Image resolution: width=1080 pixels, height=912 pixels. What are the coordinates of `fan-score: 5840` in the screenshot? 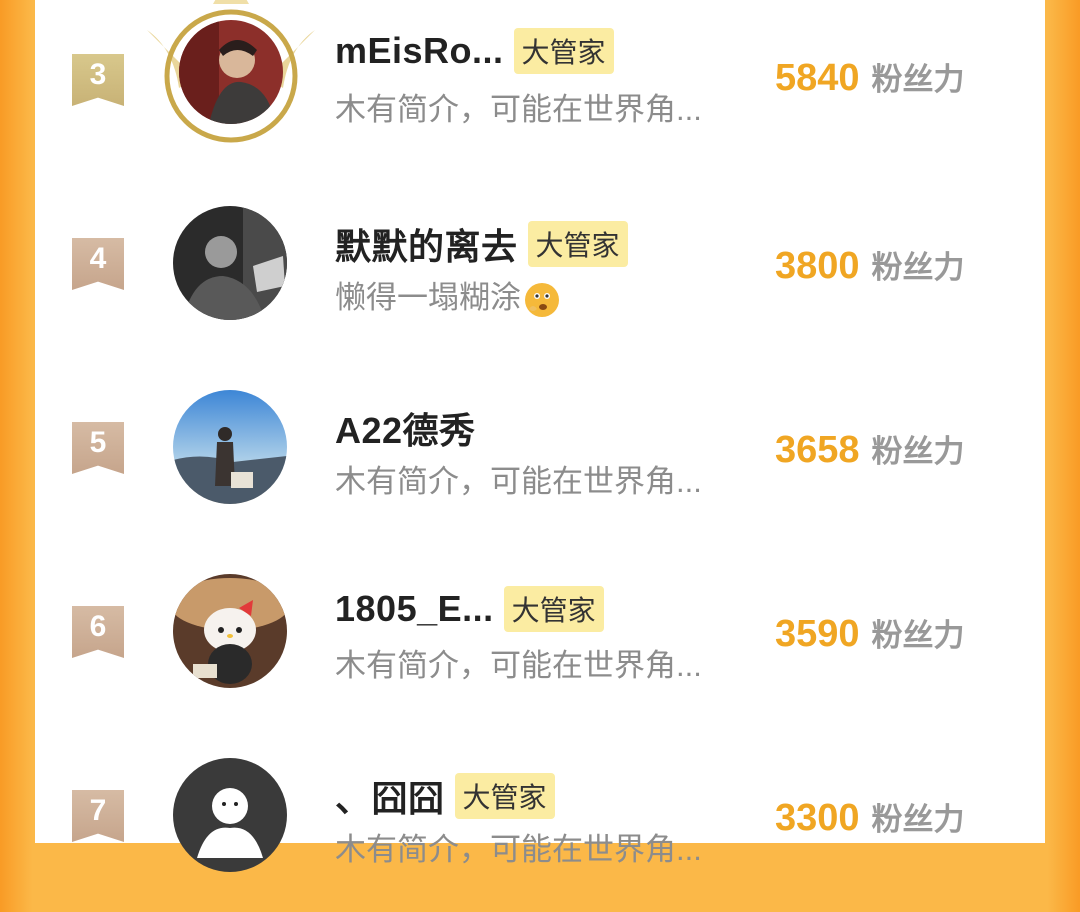 It's located at (817, 78).